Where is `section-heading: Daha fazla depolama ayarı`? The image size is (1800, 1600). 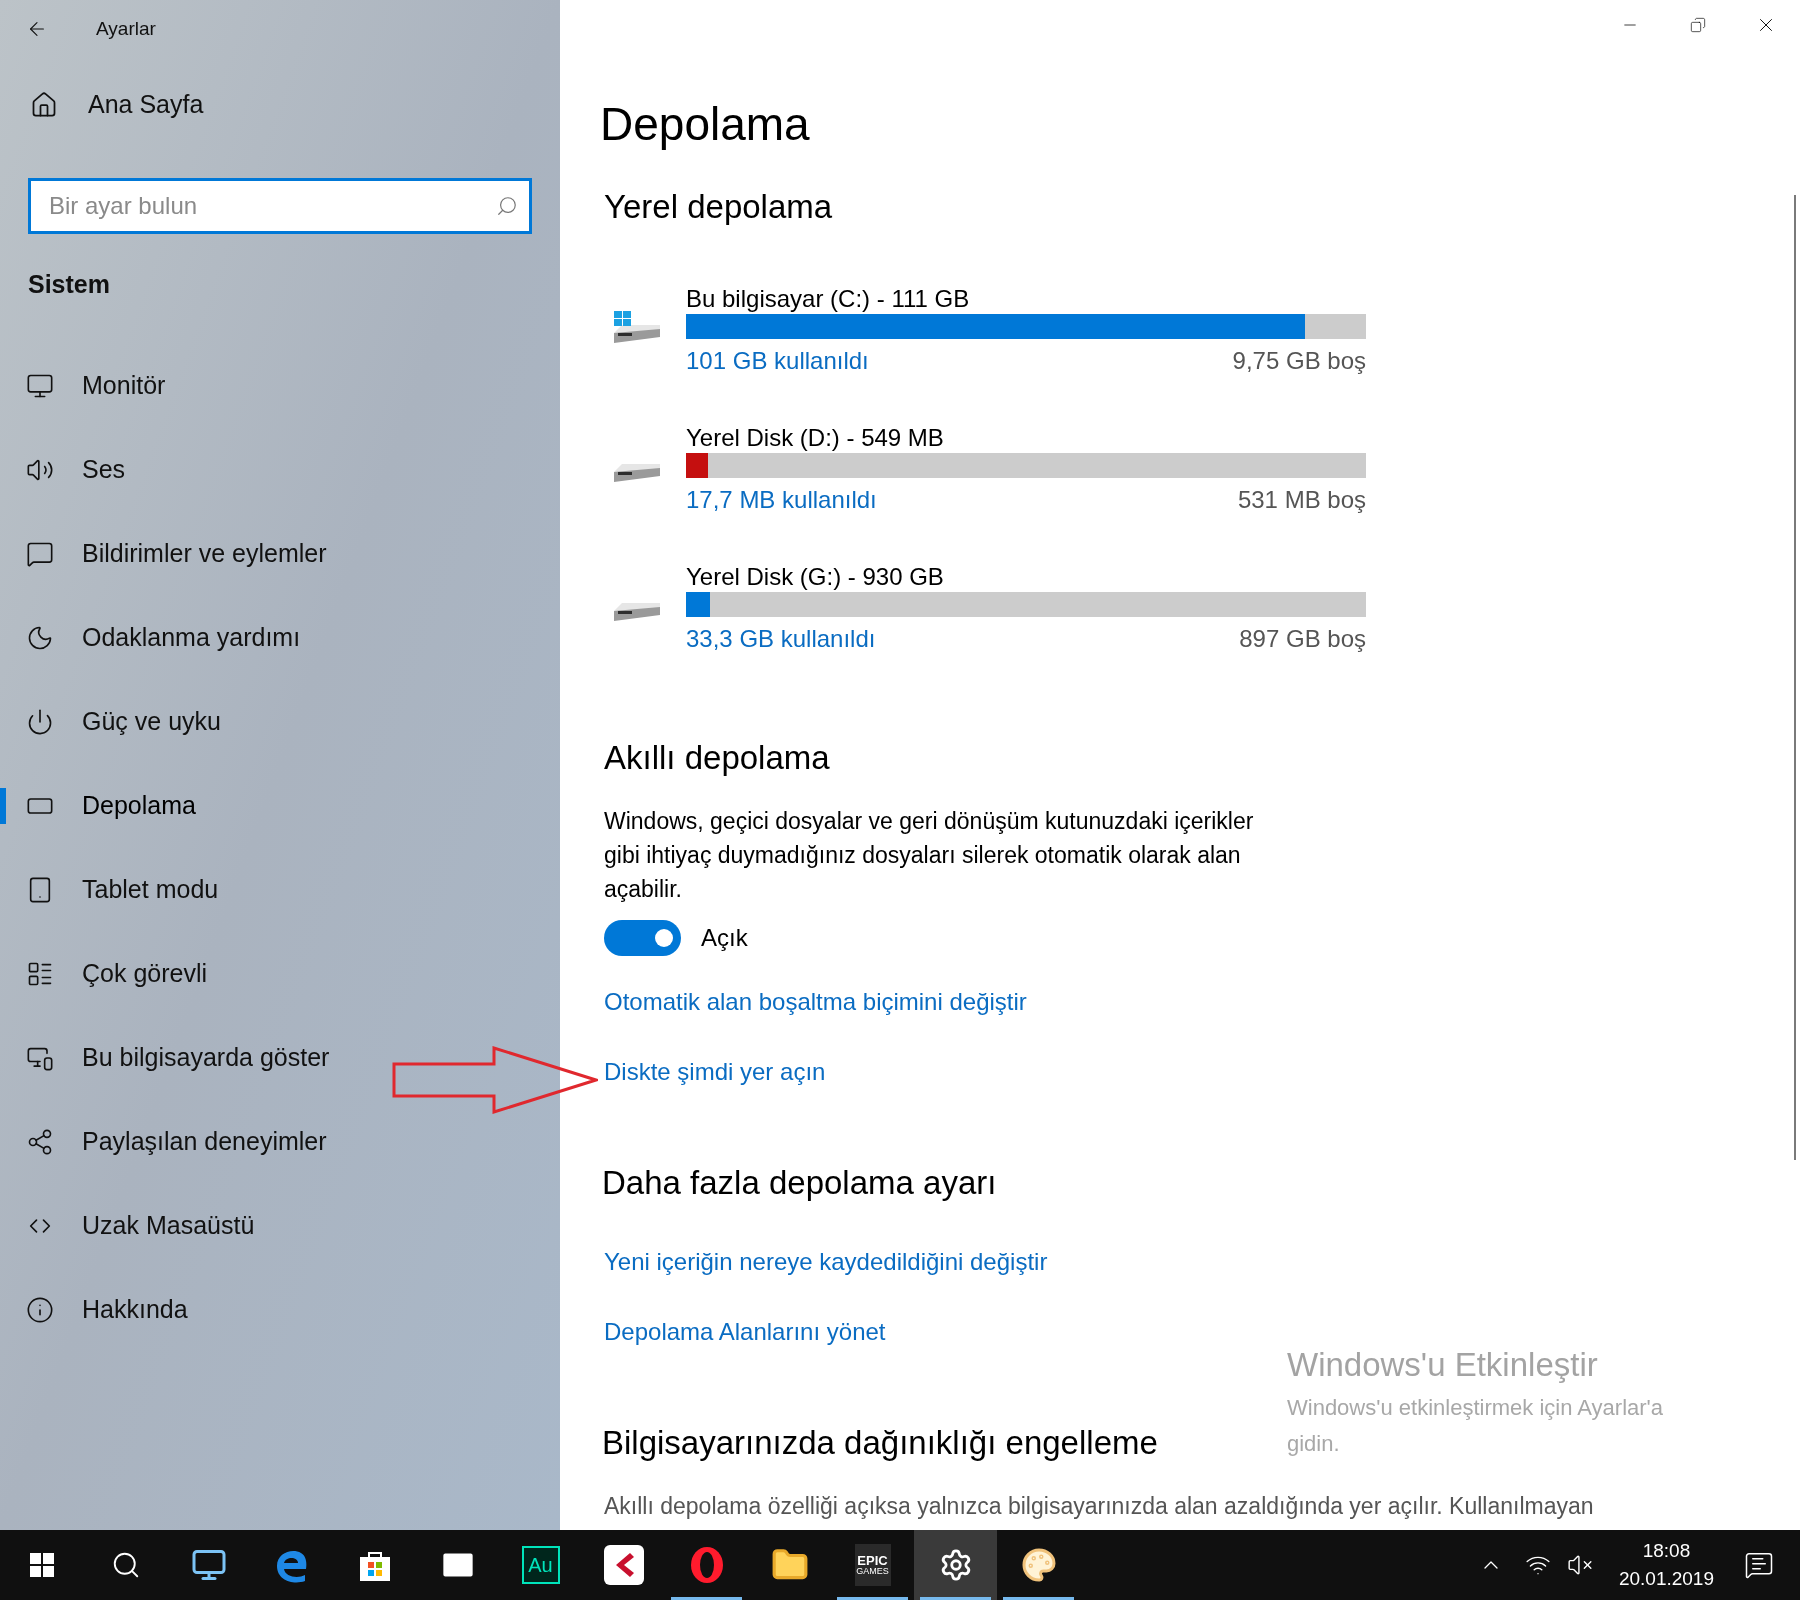
section-heading: Daha fazla depolama ayarı is located at coordinates (799, 1183).